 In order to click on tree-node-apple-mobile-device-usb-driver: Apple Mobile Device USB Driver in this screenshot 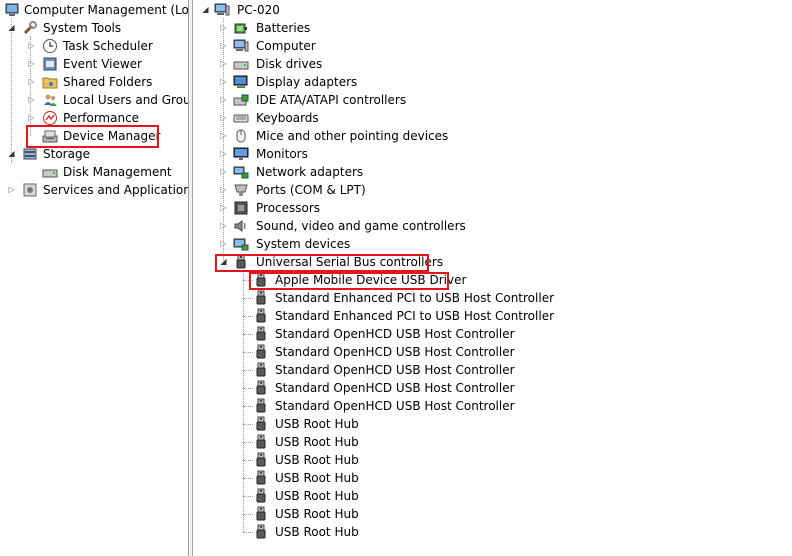, I will do `click(492, 280)`.